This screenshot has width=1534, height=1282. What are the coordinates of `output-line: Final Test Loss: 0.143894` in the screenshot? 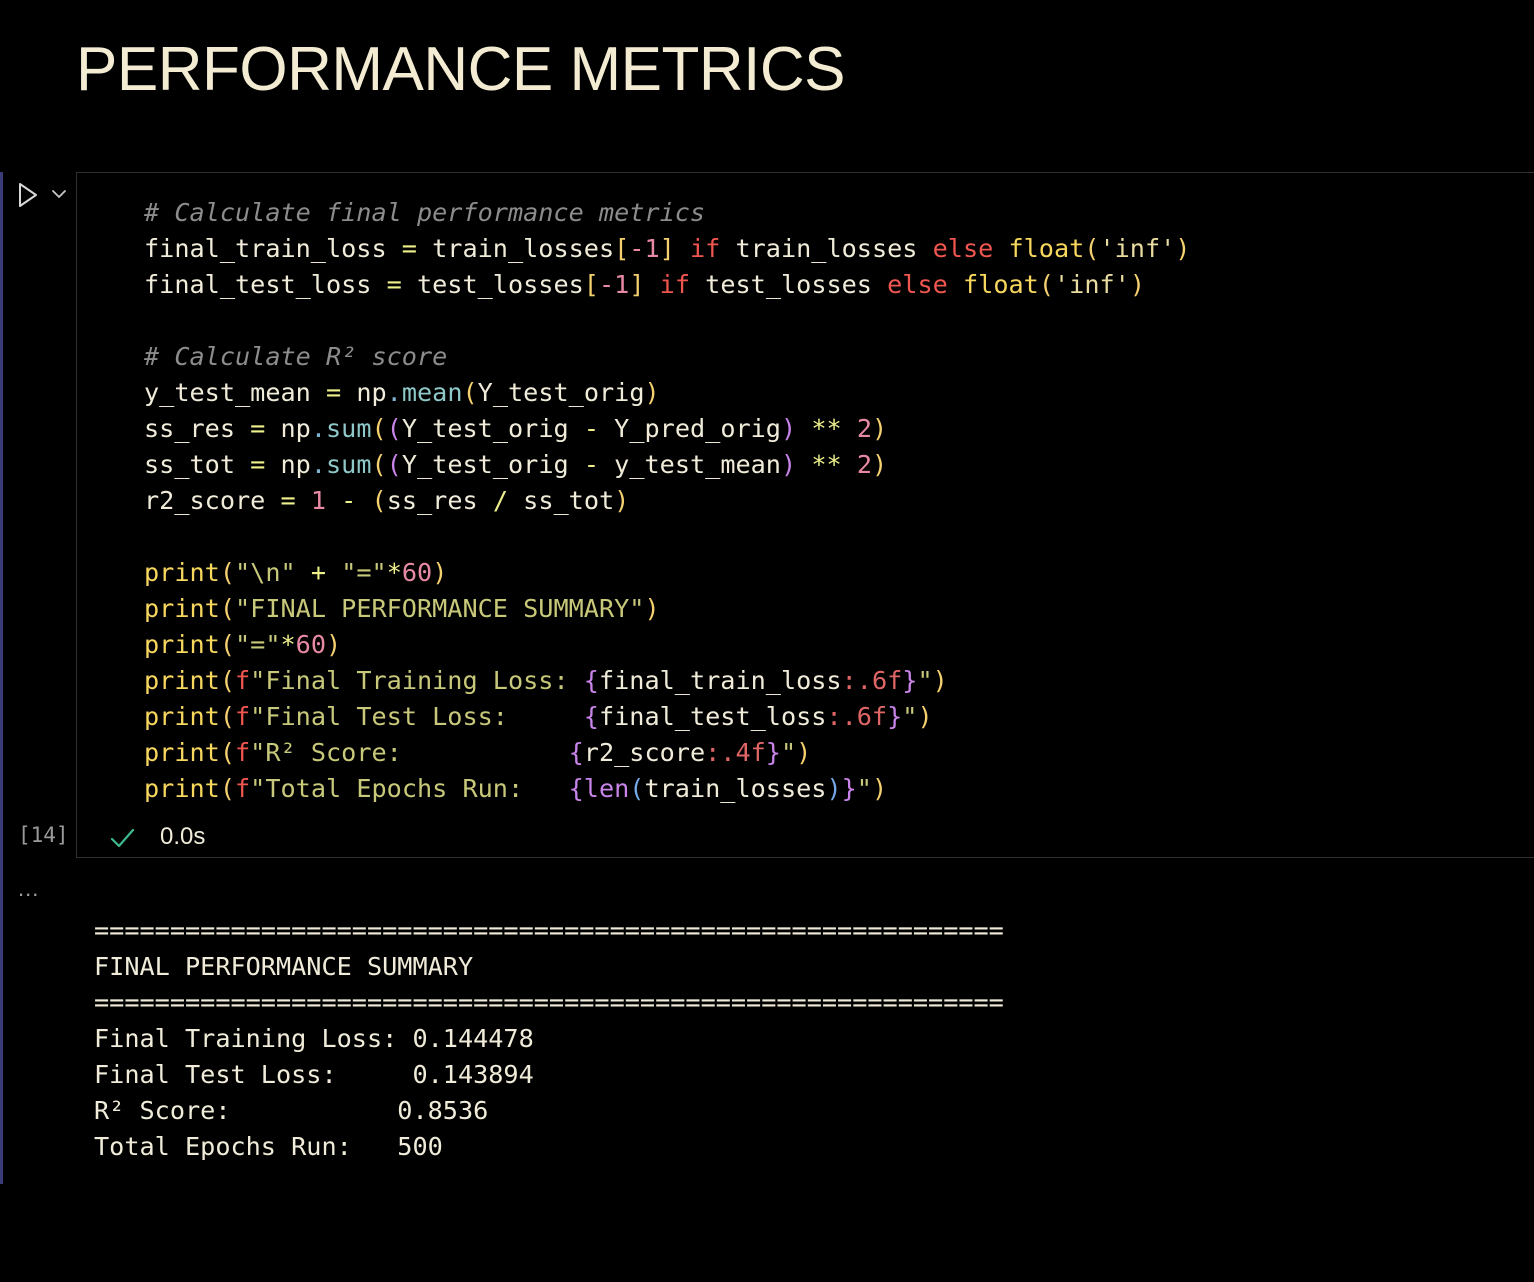 It's located at (314, 1074).